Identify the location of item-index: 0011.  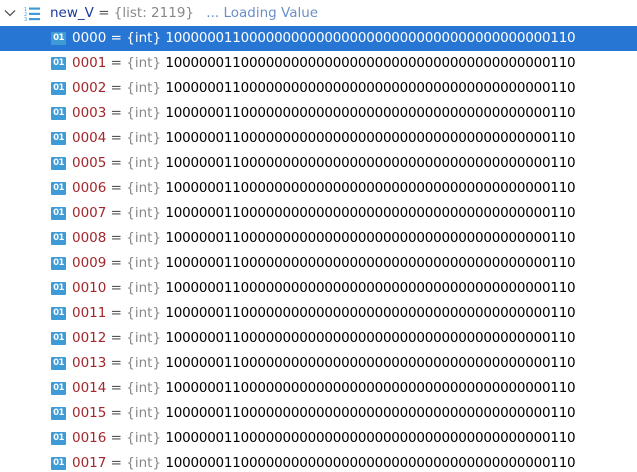
(89, 313).